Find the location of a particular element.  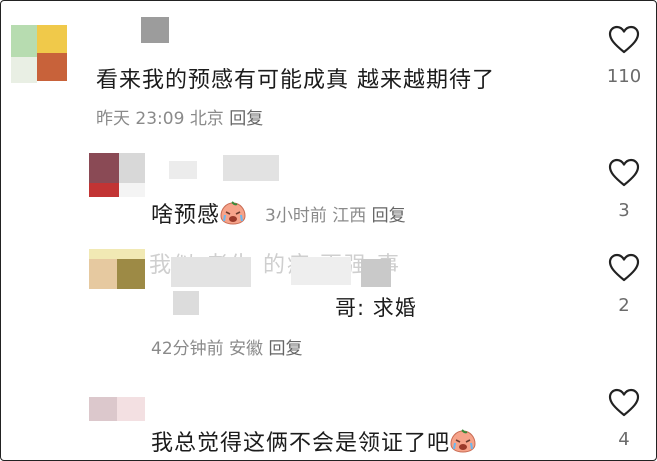

like-count: 4 is located at coordinates (624, 439).